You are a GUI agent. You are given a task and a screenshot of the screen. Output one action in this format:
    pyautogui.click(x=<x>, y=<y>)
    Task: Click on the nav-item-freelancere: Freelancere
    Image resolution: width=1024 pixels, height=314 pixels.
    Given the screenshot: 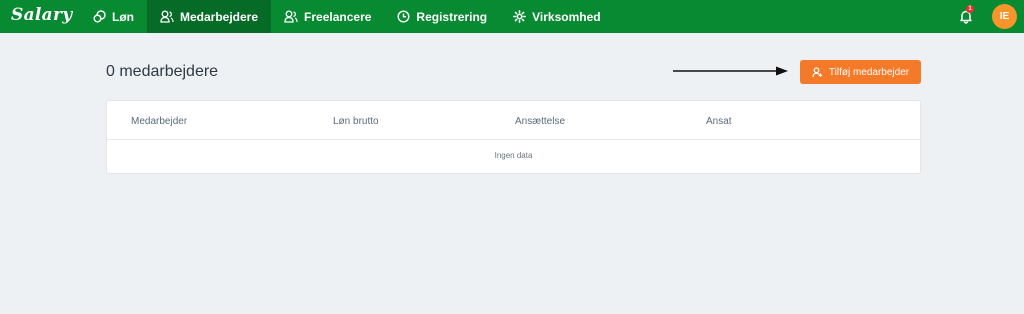 What is the action you would take?
    pyautogui.click(x=327, y=16)
    